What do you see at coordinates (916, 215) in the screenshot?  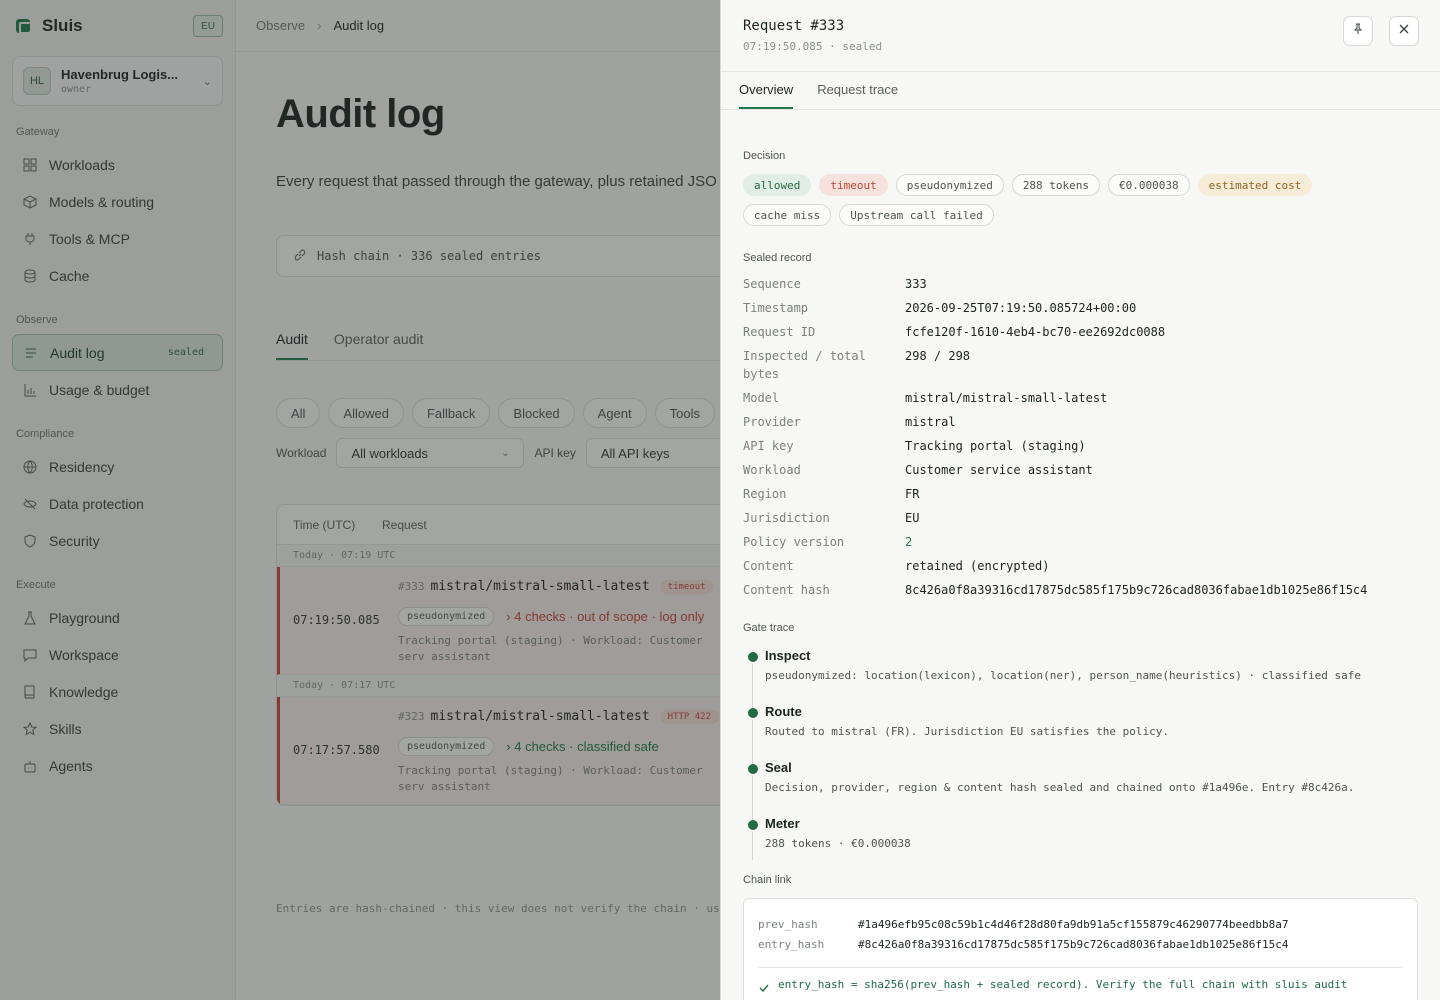 I see `badge-upstream-failed: Upstream call failed` at bounding box center [916, 215].